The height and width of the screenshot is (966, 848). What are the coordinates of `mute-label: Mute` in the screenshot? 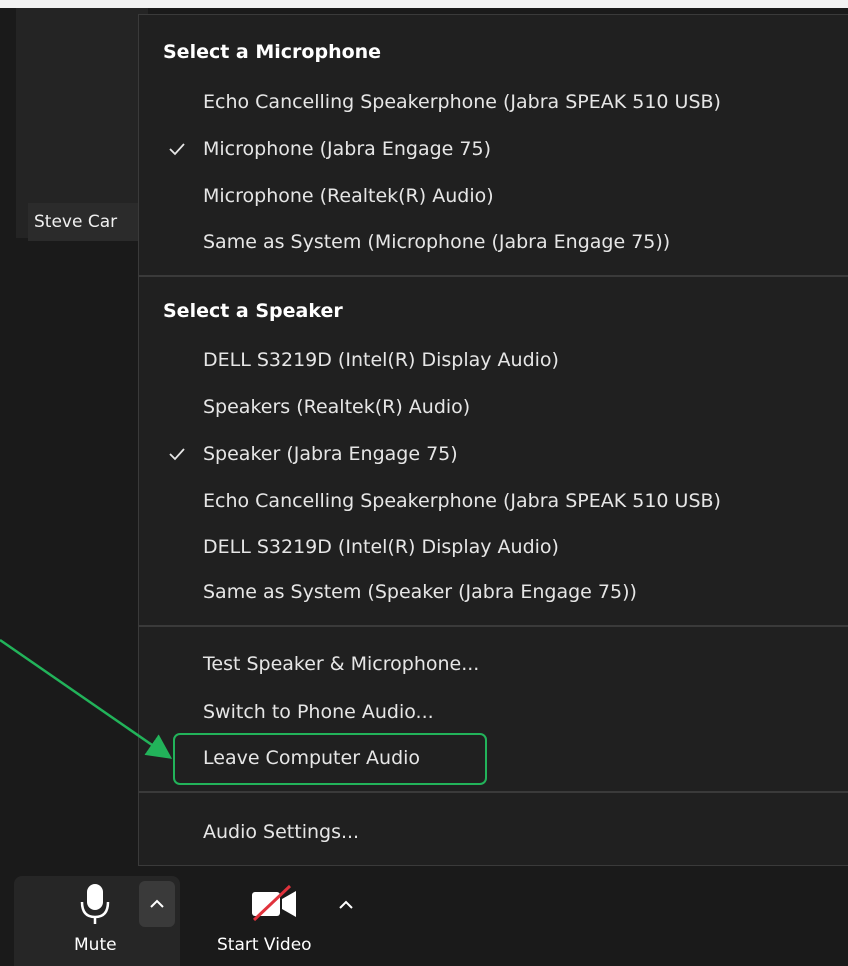 It's located at (95, 945).